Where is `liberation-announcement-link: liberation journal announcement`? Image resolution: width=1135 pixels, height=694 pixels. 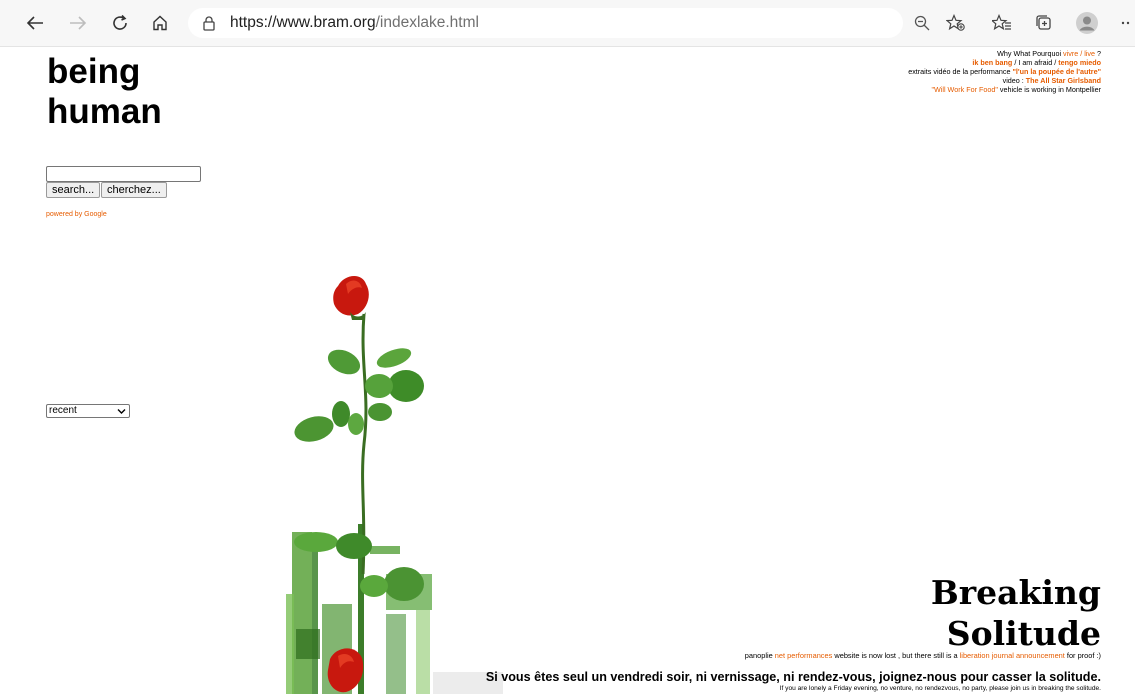
liberation-announcement-link: liberation journal announcement is located at coordinates (1012, 655).